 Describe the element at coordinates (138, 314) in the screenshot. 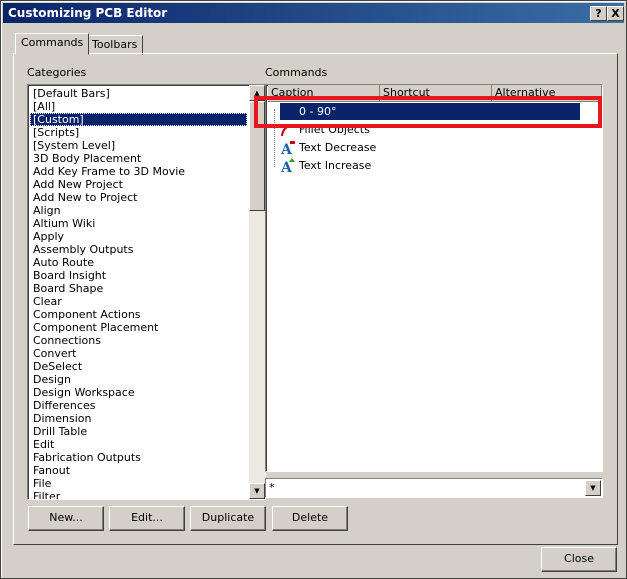

I see `category-item: Component Actions` at that location.